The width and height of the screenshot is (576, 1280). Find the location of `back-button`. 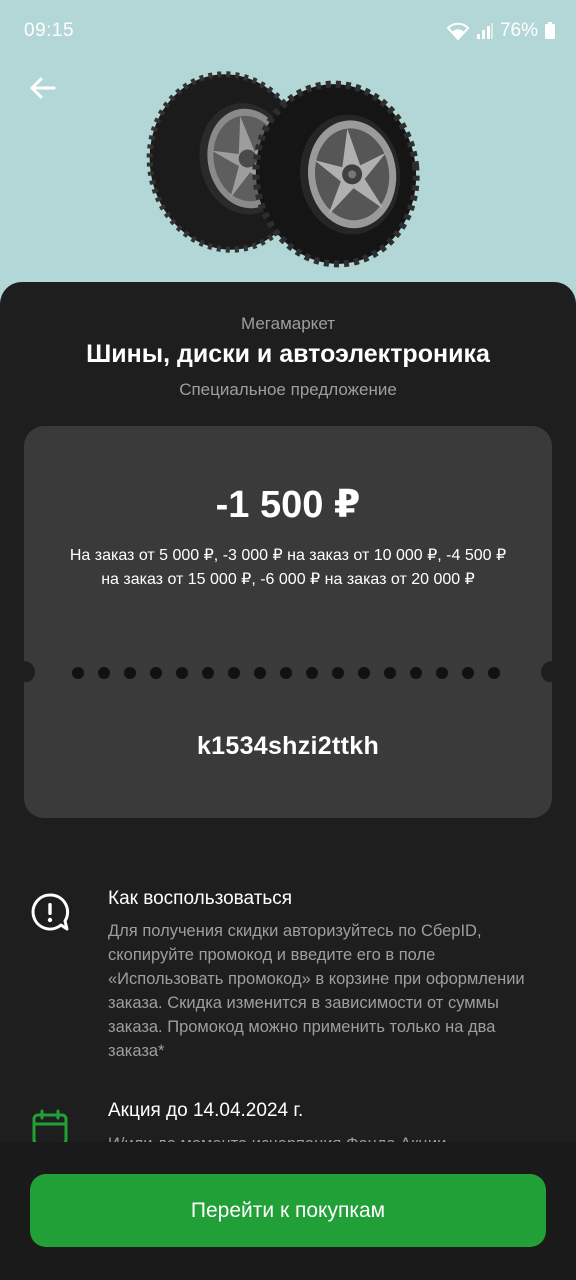

back-button is located at coordinates (42, 90).